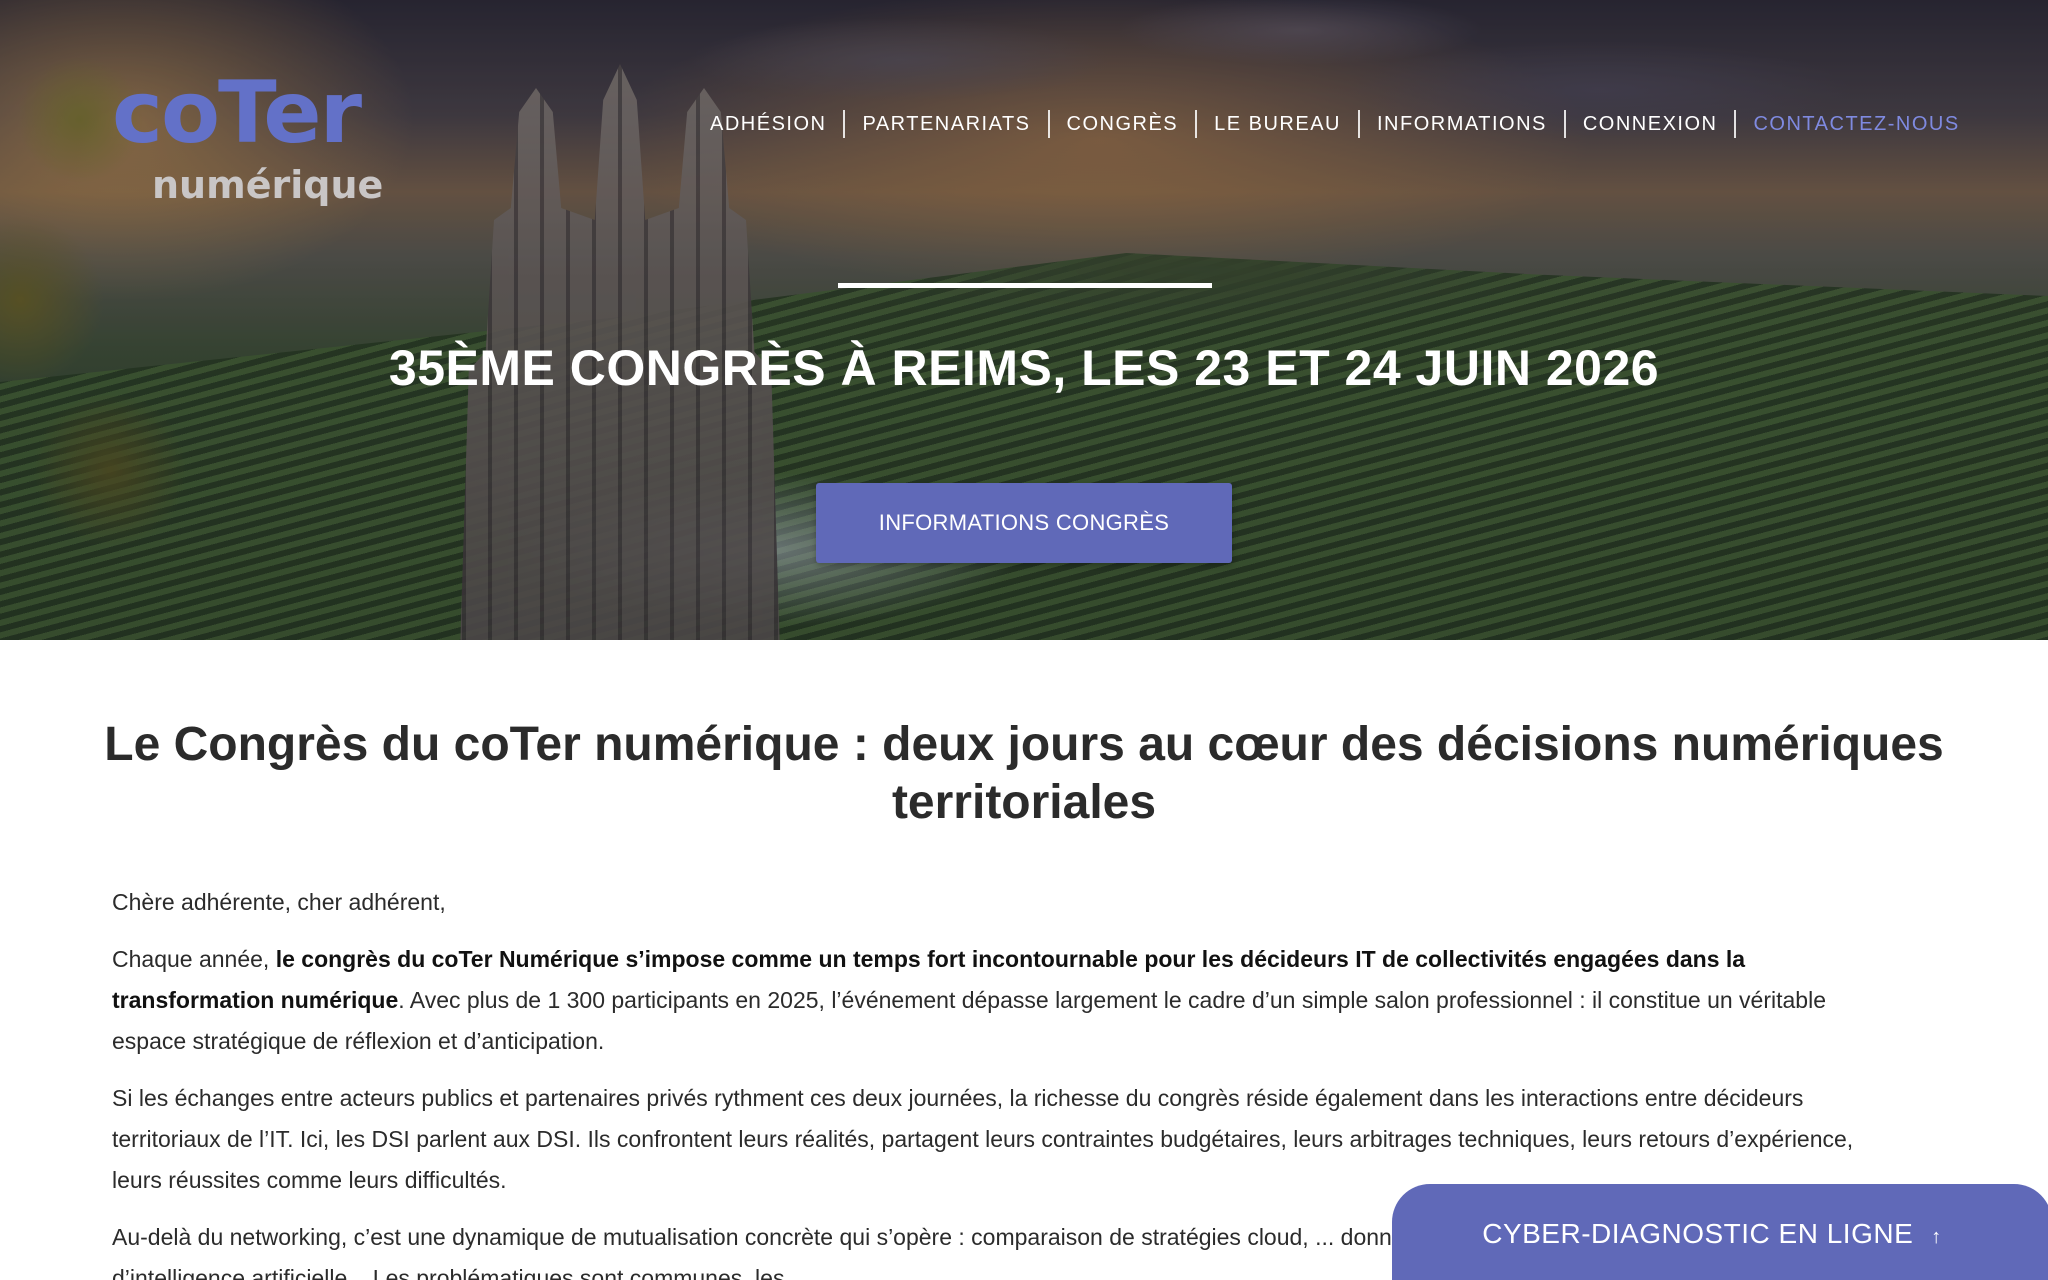 Image resolution: width=2048 pixels, height=1280 pixels. Describe the element at coordinates (1698, 1233) in the screenshot. I see `cyber-diagnostic-label: CYBER-DIAGNOSTIC EN LIGNE` at that location.